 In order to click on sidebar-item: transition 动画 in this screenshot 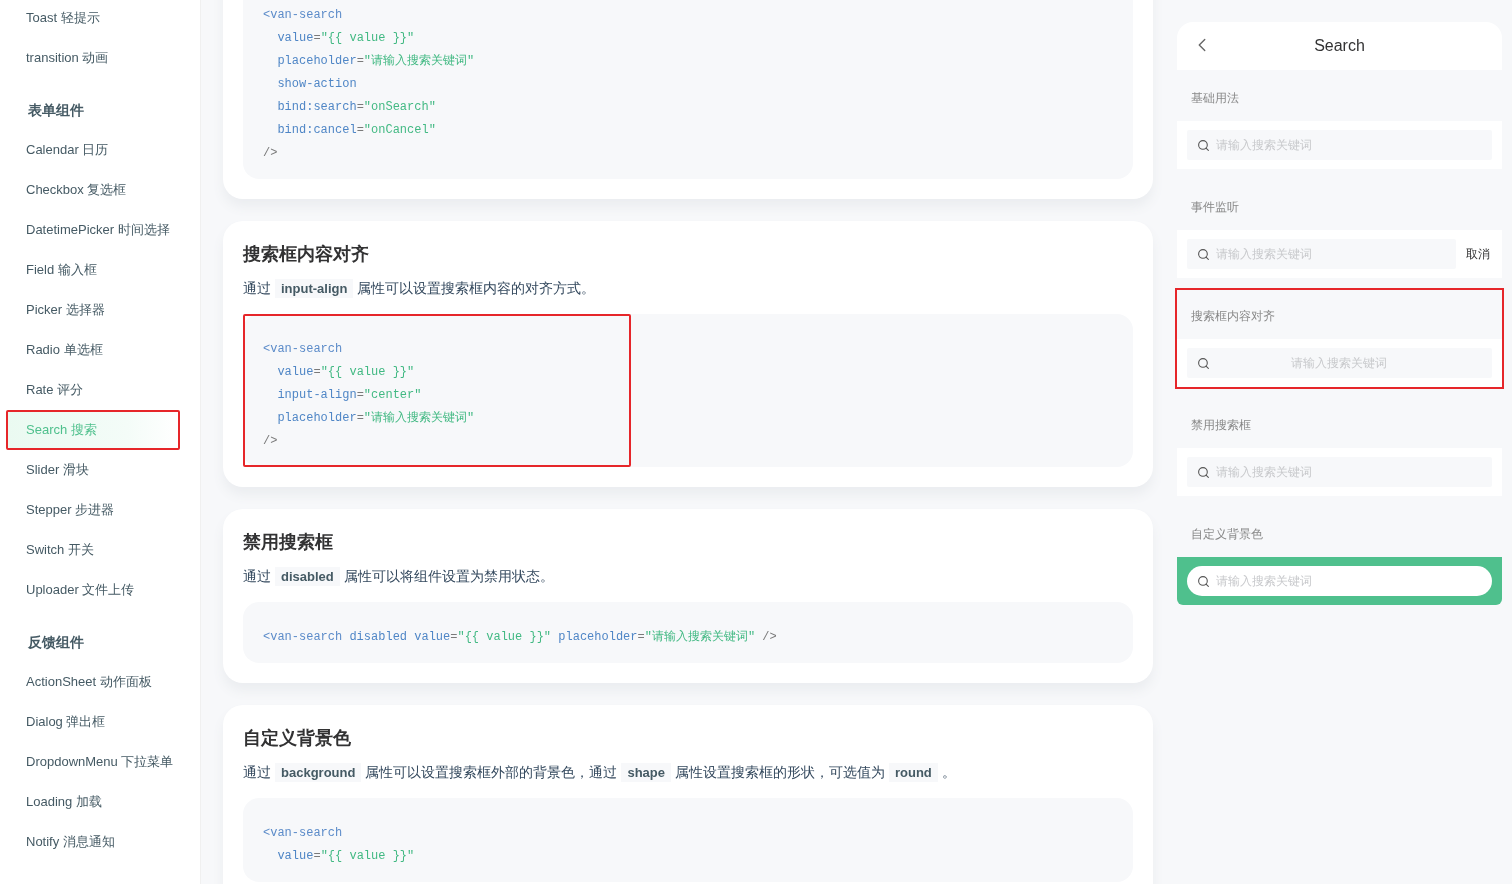, I will do `click(93, 58)`.